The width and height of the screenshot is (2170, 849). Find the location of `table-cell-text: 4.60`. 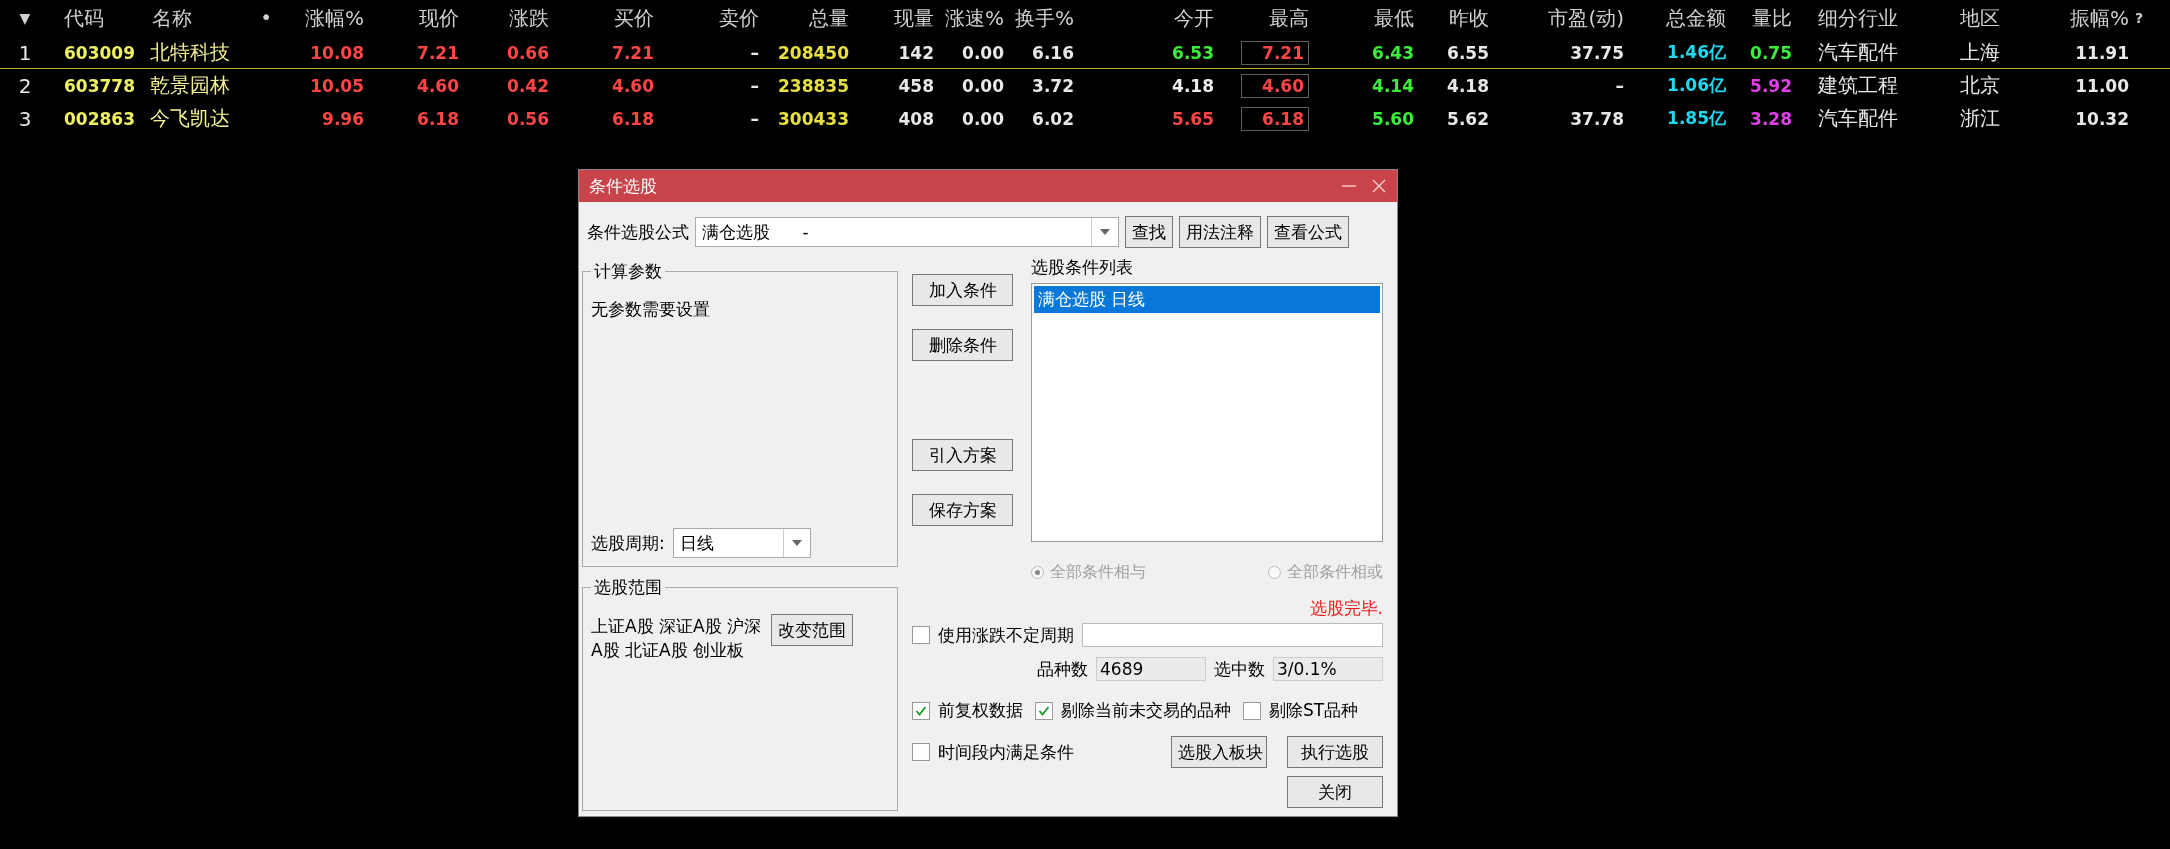

table-cell-text: 4.60 is located at coordinates (633, 85).